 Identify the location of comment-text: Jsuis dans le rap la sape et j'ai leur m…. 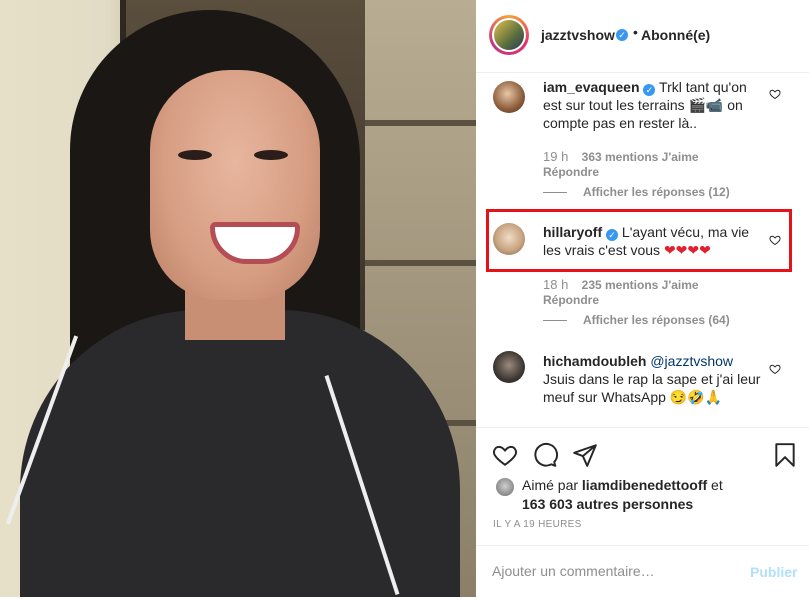
(652, 388).